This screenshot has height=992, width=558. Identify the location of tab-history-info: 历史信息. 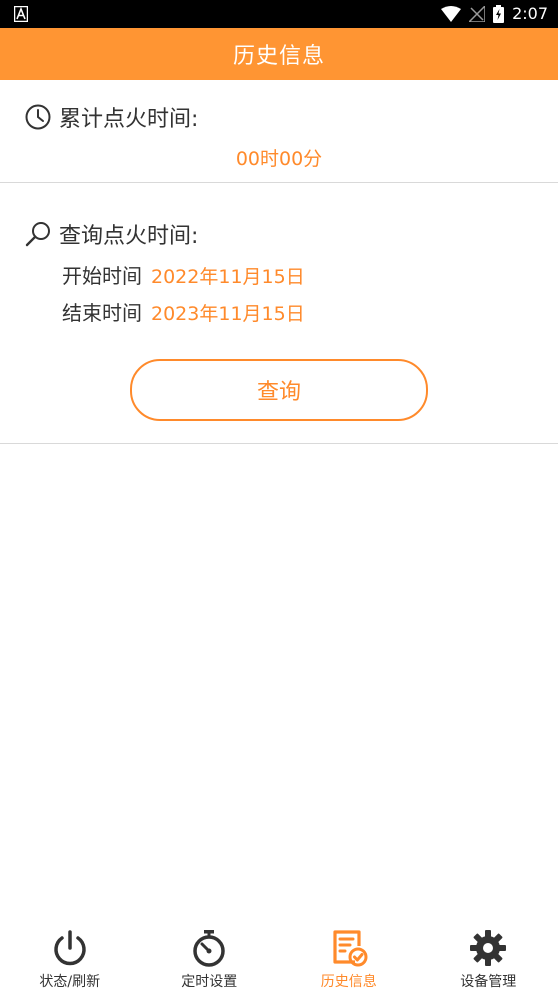
(349, 957).